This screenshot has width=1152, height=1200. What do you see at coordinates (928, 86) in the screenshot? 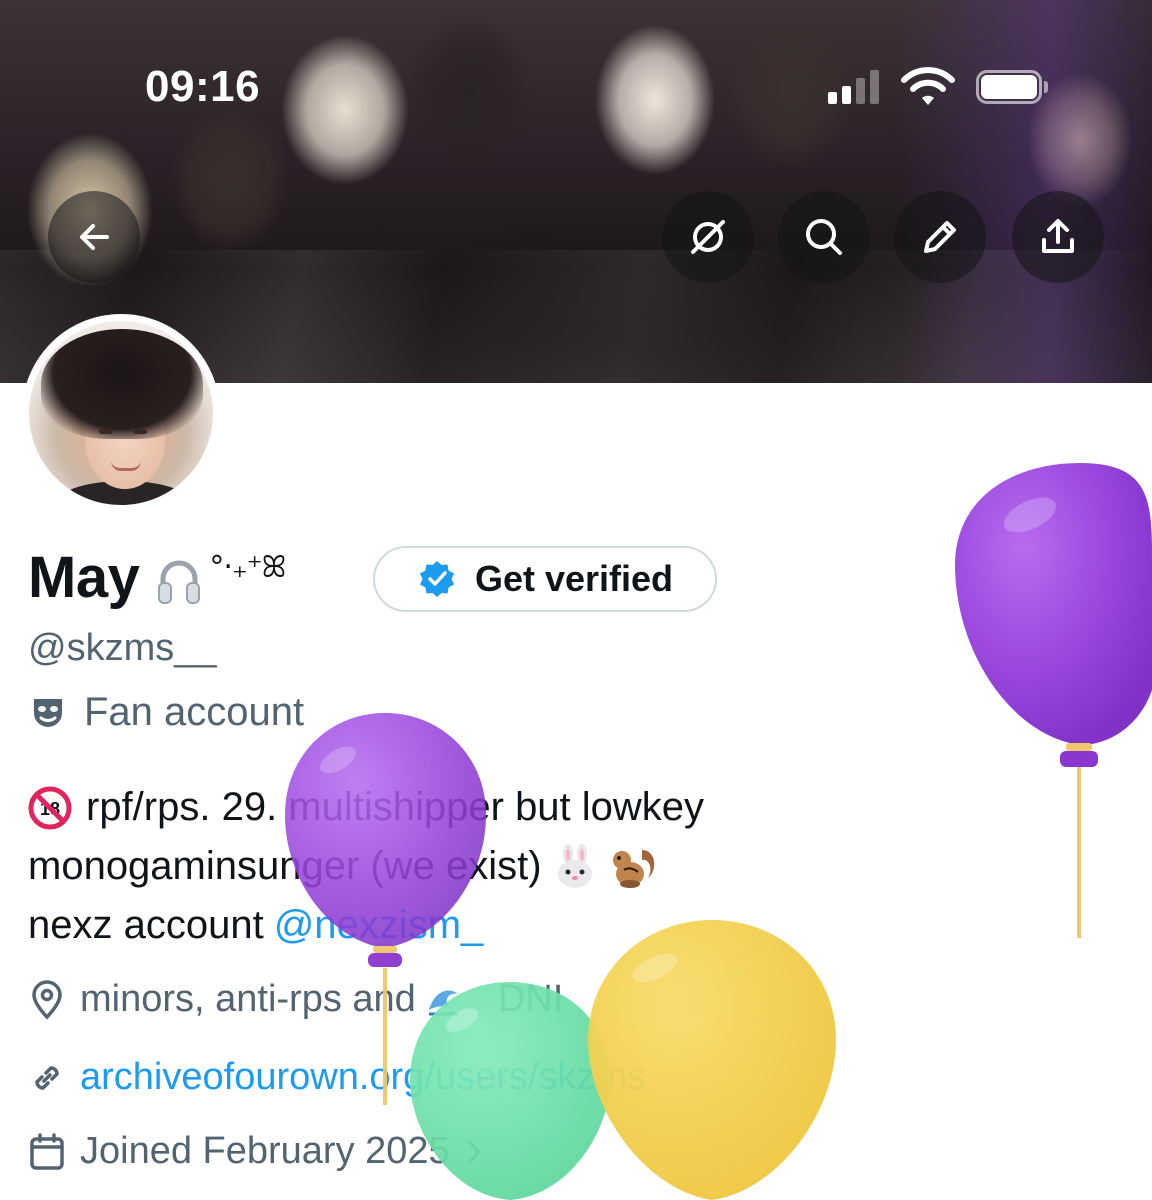
I see `wifi-icon` at bounding box center [928, 86].